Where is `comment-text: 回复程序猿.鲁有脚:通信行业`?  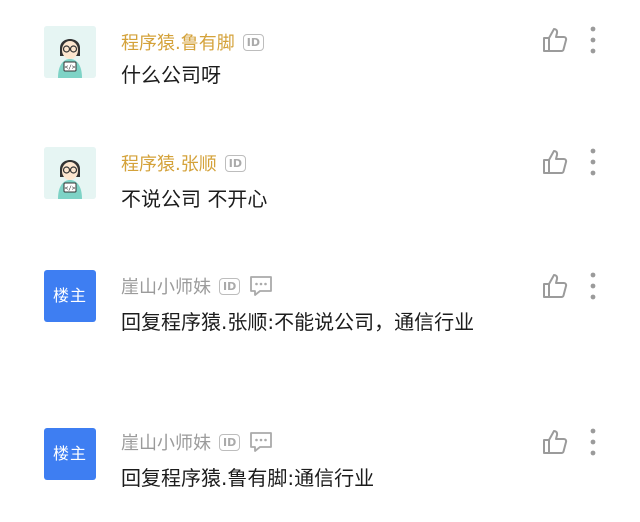 comment-text: 回复程序猿.鲁有脚:通信行业 is located at coordinates (248, 478).